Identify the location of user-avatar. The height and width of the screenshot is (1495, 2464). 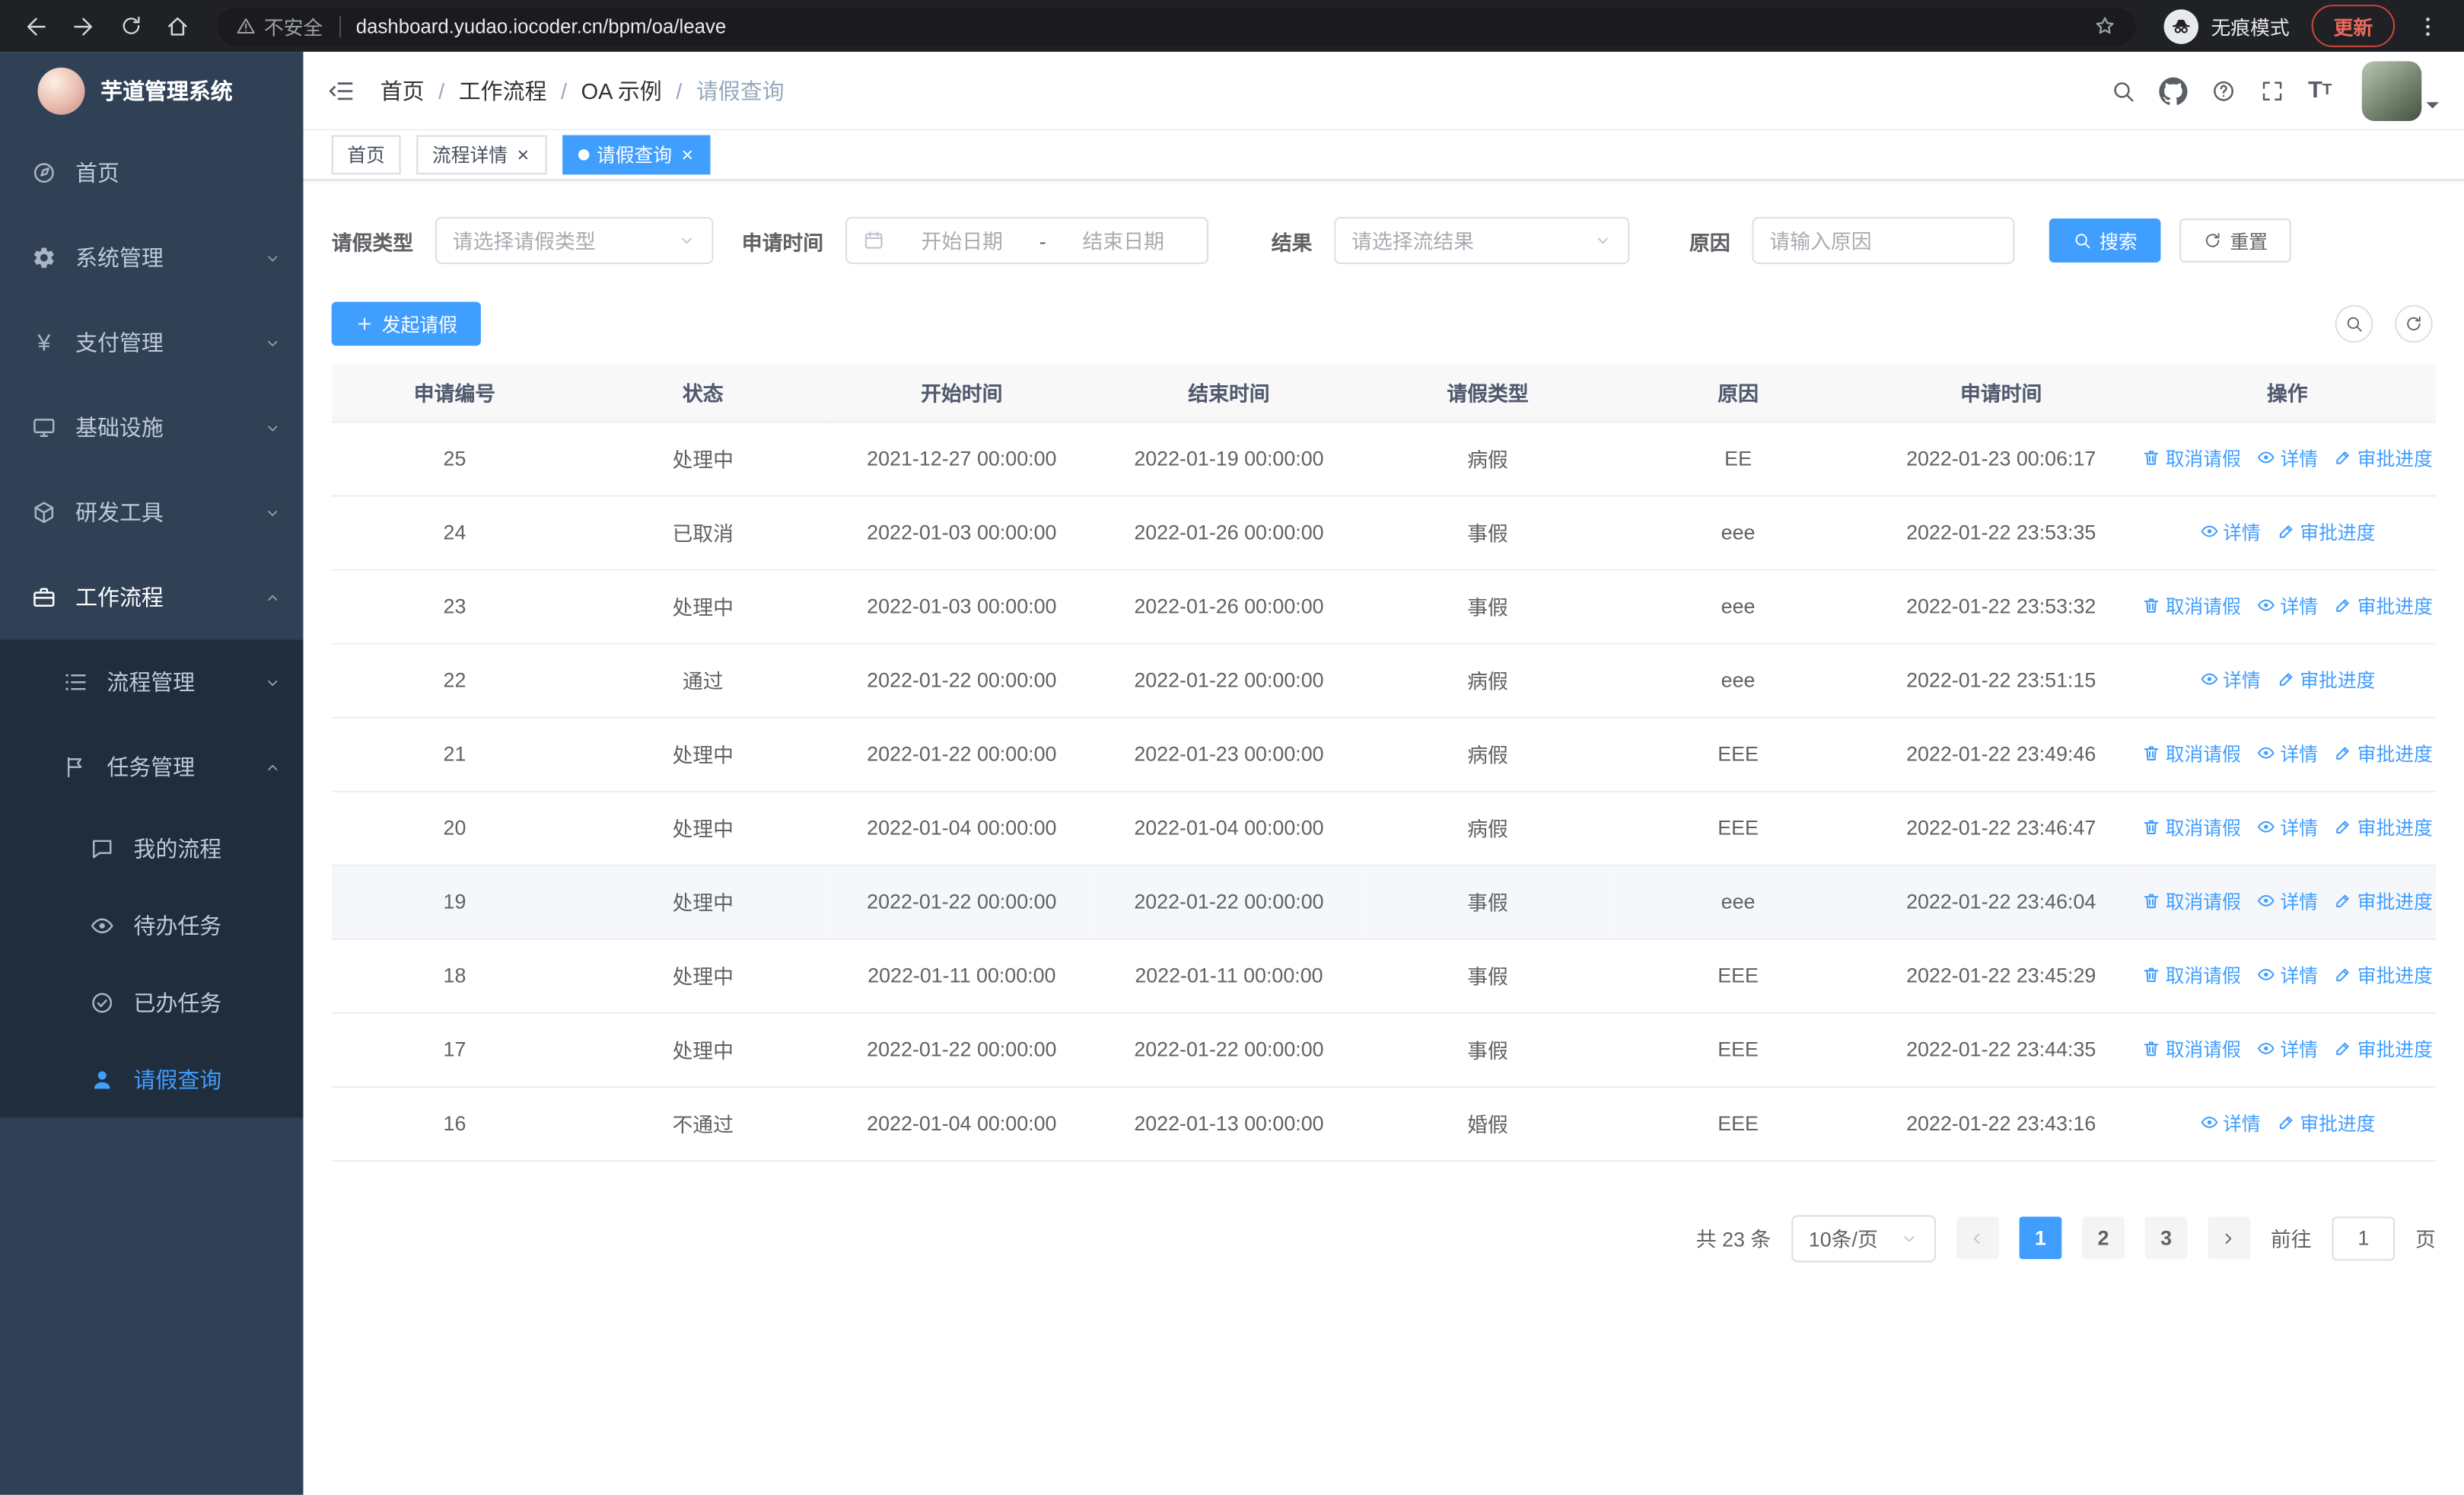
(2391, 90).